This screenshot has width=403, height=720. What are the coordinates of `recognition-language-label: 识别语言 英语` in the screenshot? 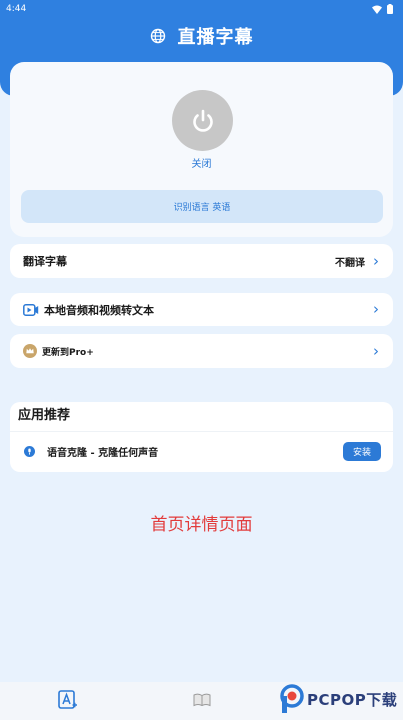 It's located at (202, 208).